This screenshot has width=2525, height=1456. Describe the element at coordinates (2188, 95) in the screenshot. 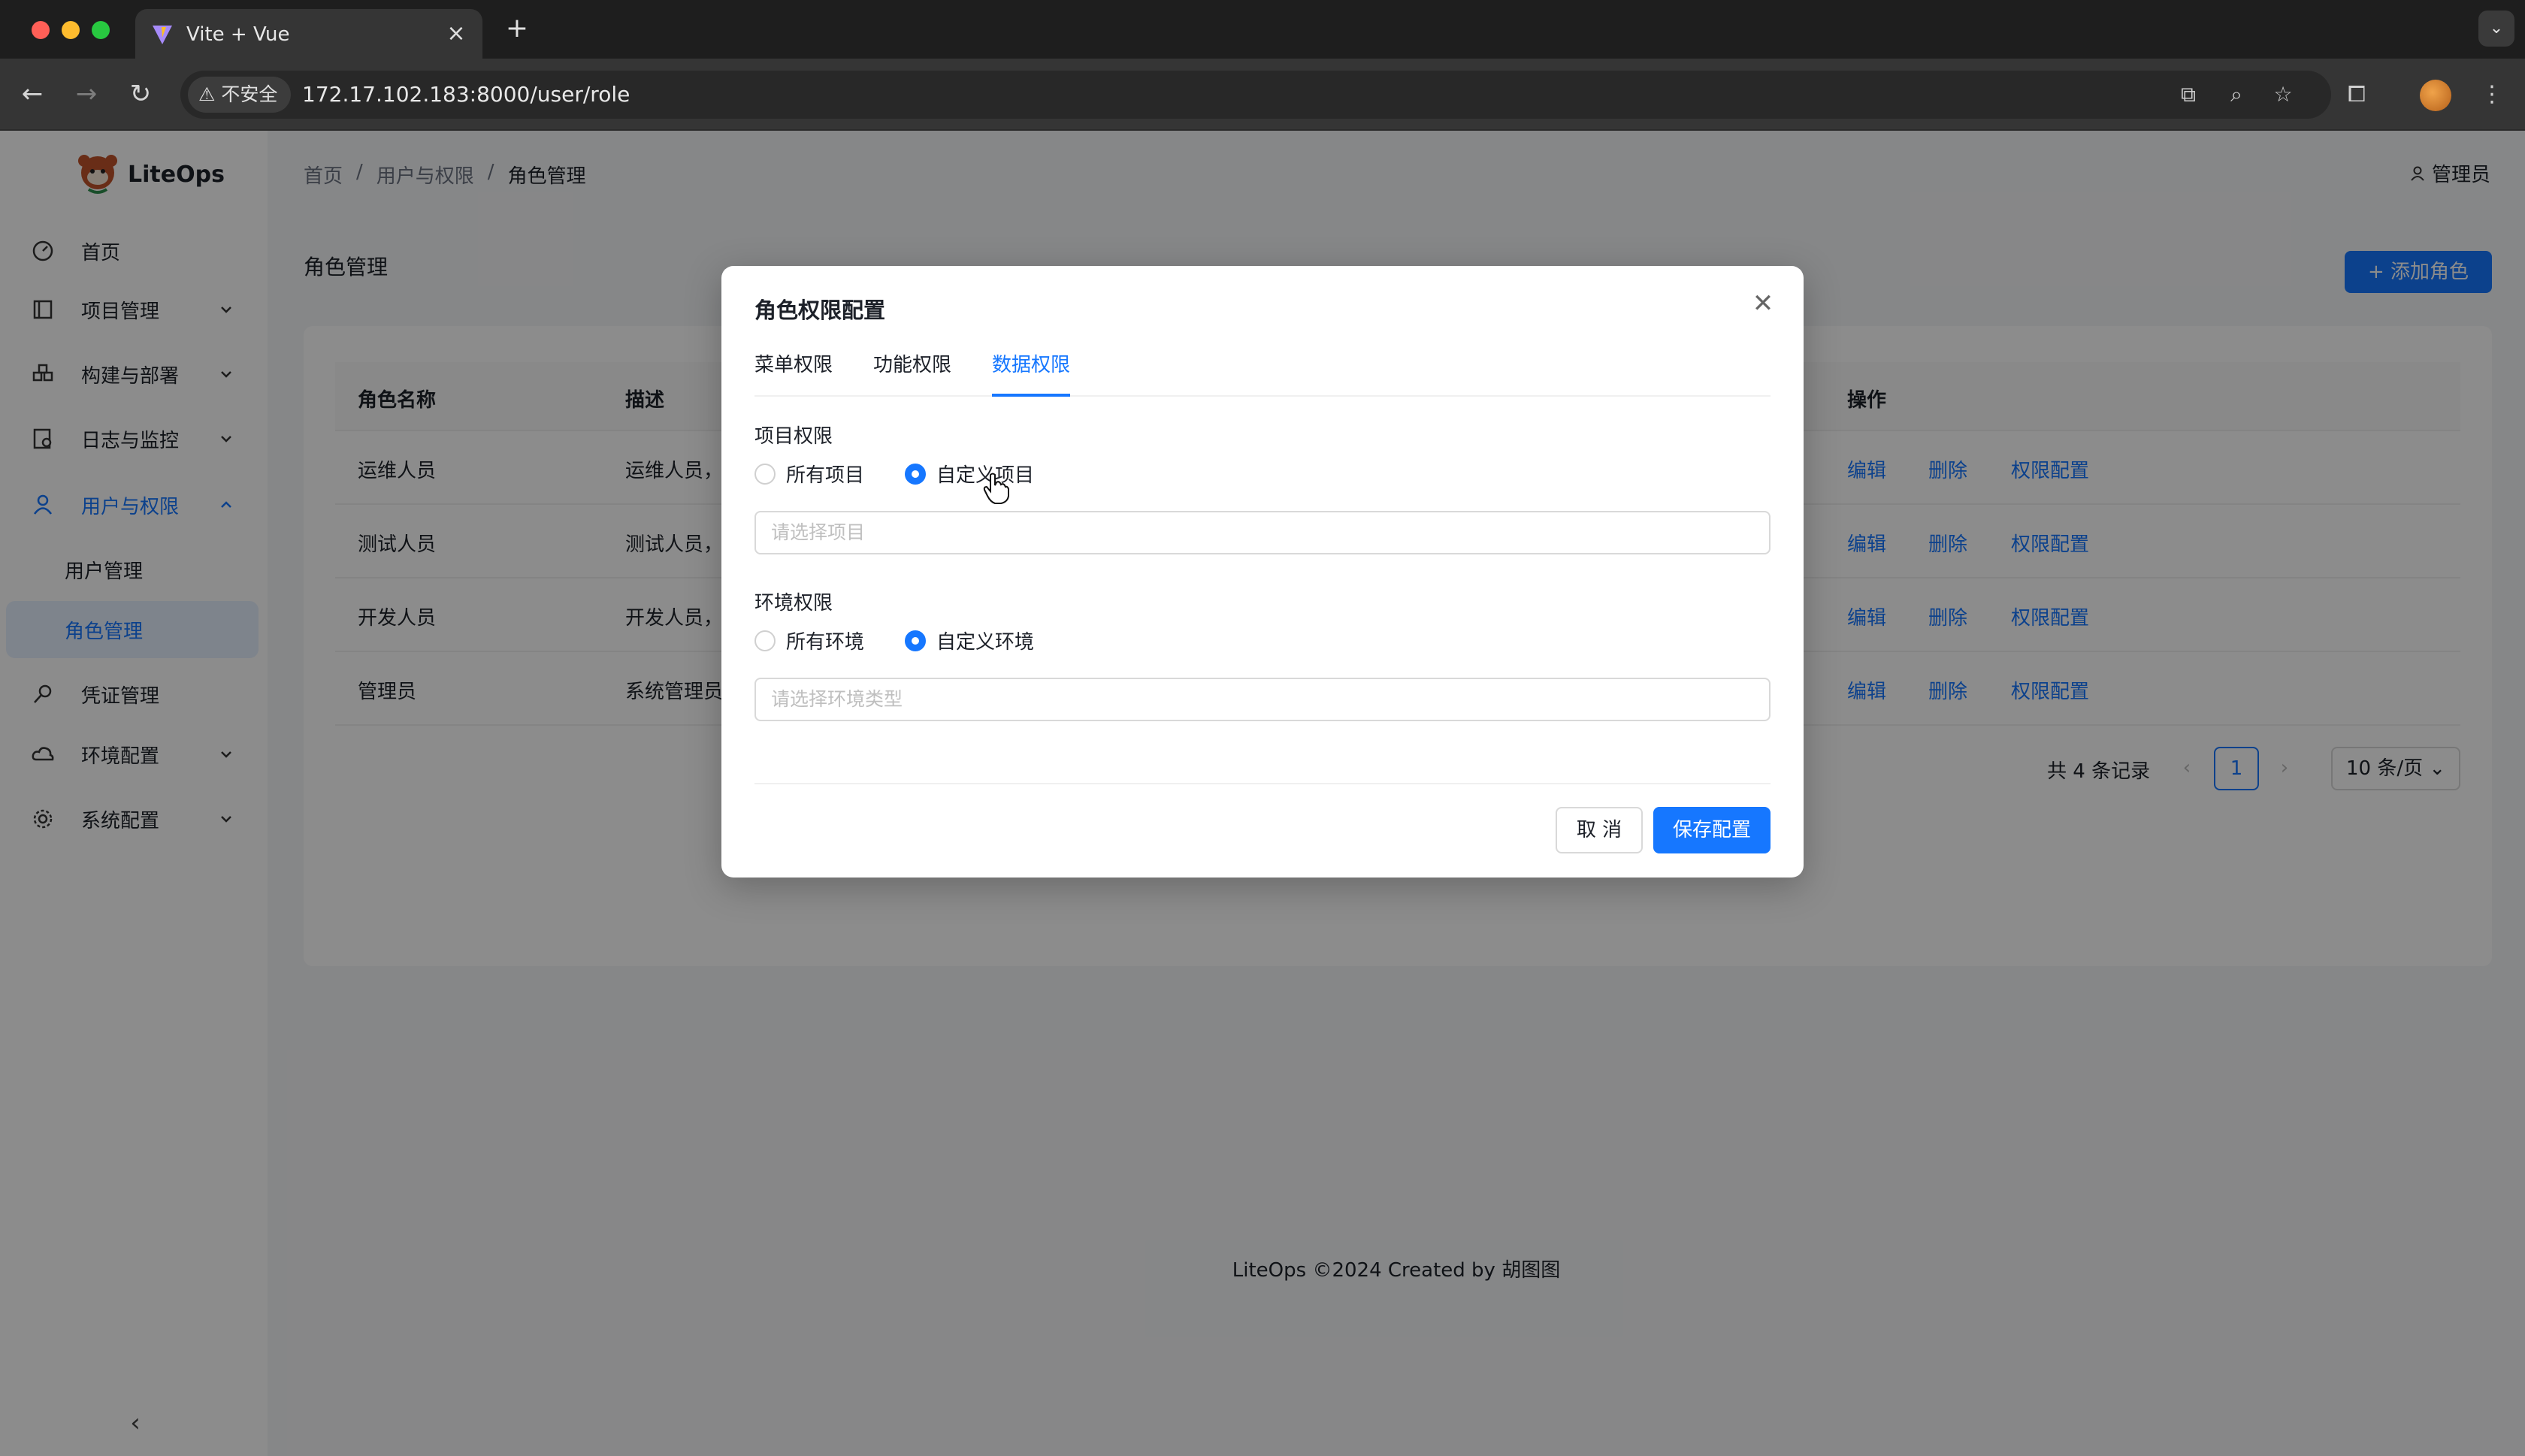

I see `translate-icon: ⧉` at that location.